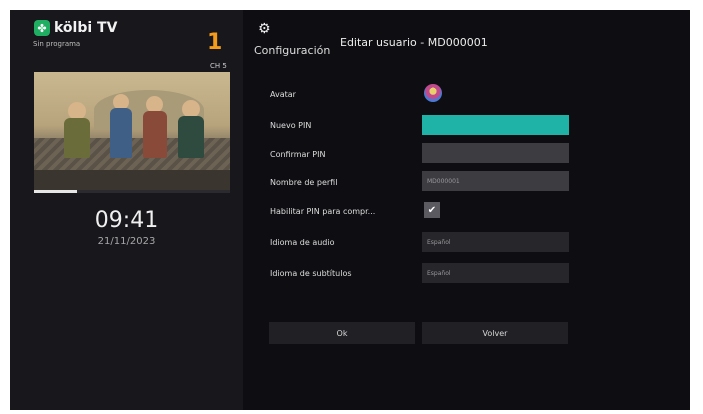 The image size is (703, 414). Describe the element at coordinates (42, 28) in the screenshot. I see `clover-icon: ✤` at that location.